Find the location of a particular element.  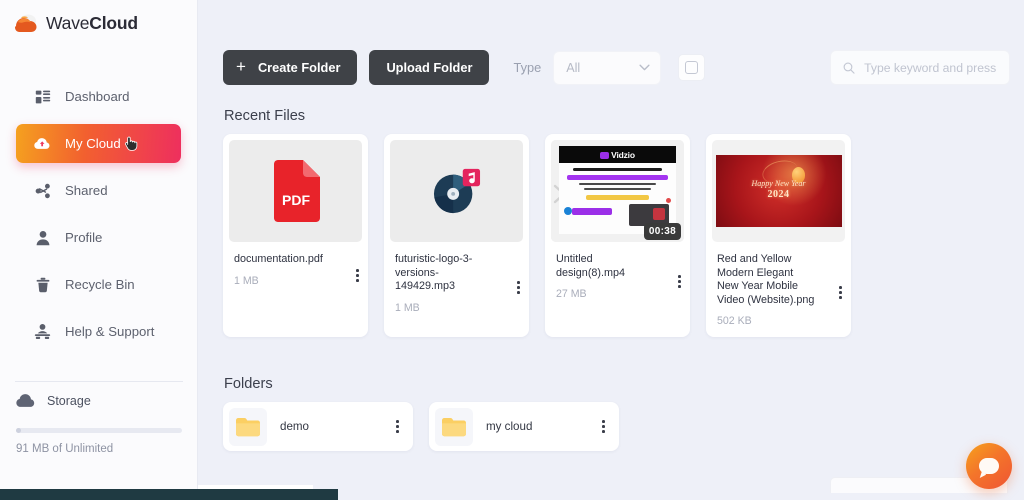

file-thumbnail: Happy New Year 2024 is located at coordinates (778, 191).